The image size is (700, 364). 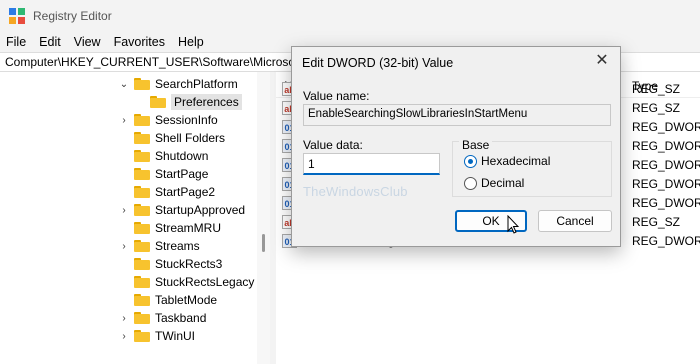 What do you see at coordinates (124, 84) in the screenshot?
I see `chevron-down-icon: ⌄` at bounding box center [124, 84].